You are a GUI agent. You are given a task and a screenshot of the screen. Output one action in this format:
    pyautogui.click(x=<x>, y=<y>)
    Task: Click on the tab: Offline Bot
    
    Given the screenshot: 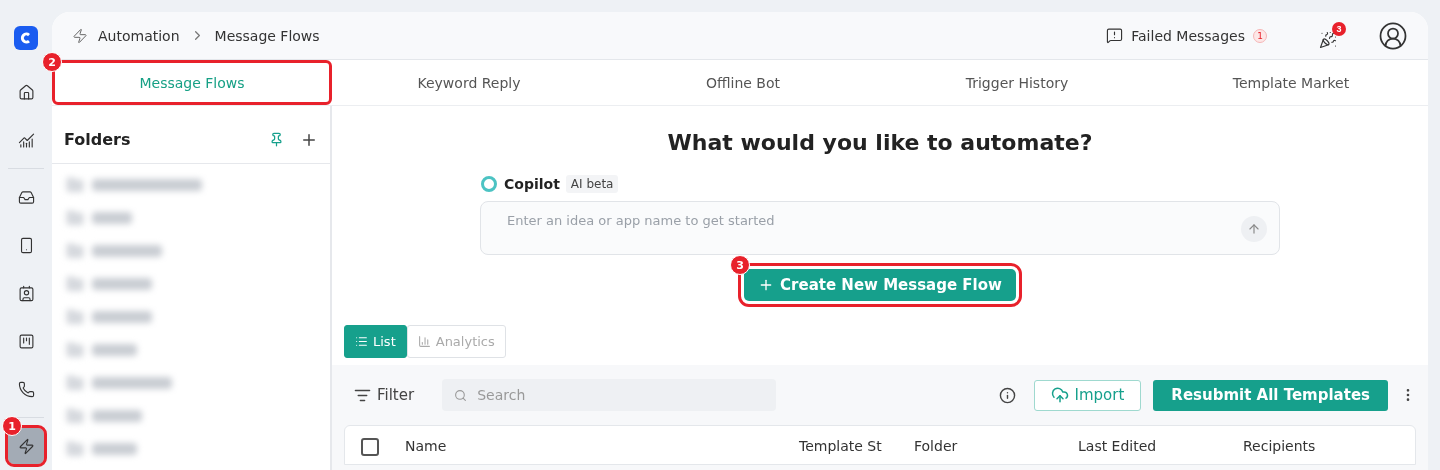 What is the action you would take?
    pyautogui.click(x=743, y=82)
    